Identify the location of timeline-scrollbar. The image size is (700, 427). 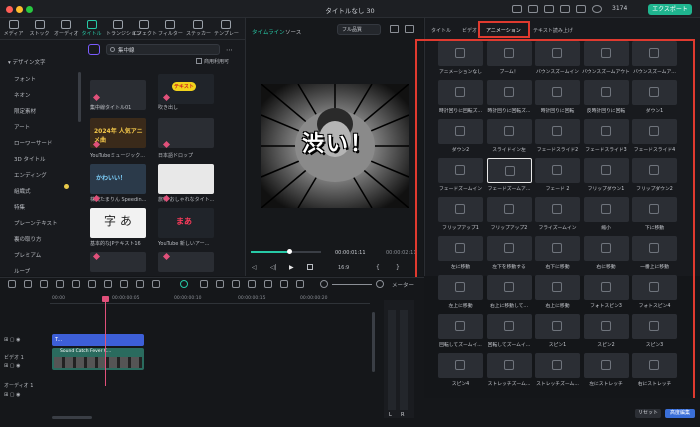
(373, 342).